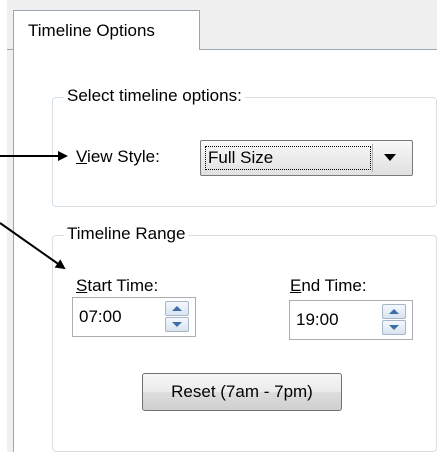 The height and width of the screenshot is (452, 437). Describe the element at coordinates (334, 285) in the screenshot. I see `end-time-label-rest: nd Time:` at that location.